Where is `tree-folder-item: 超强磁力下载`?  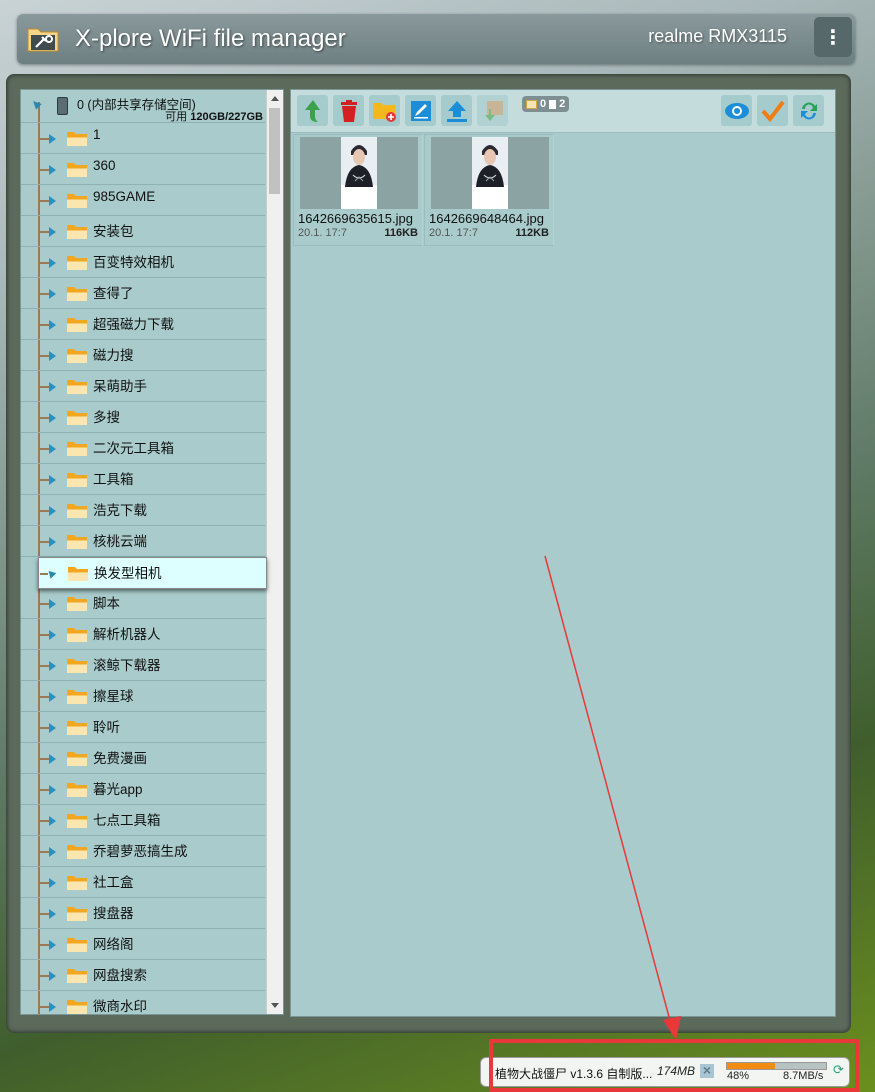 tree-folder-item: 超强磁力下载 is located at coordinates (143, 324).